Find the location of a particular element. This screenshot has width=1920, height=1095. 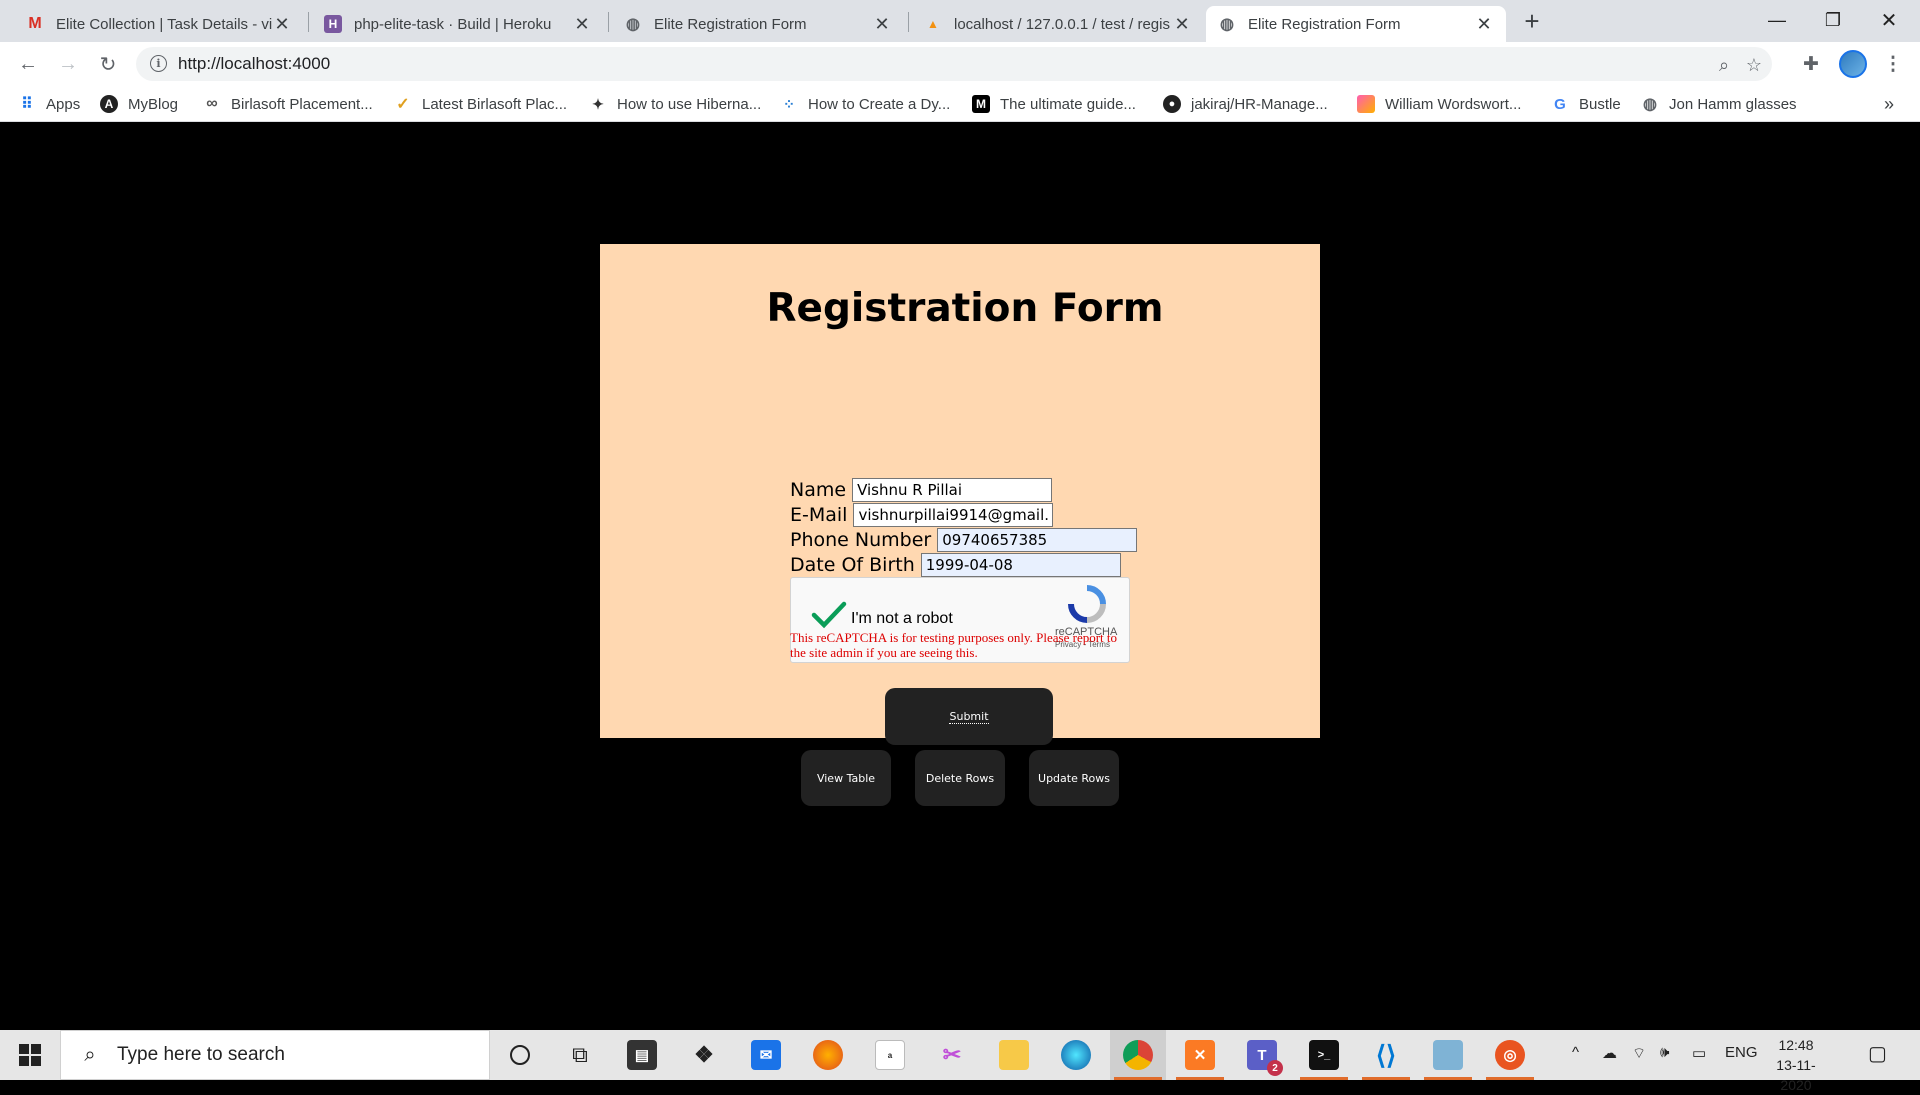

minimize-button: — is located at coordinates (1777, 20).